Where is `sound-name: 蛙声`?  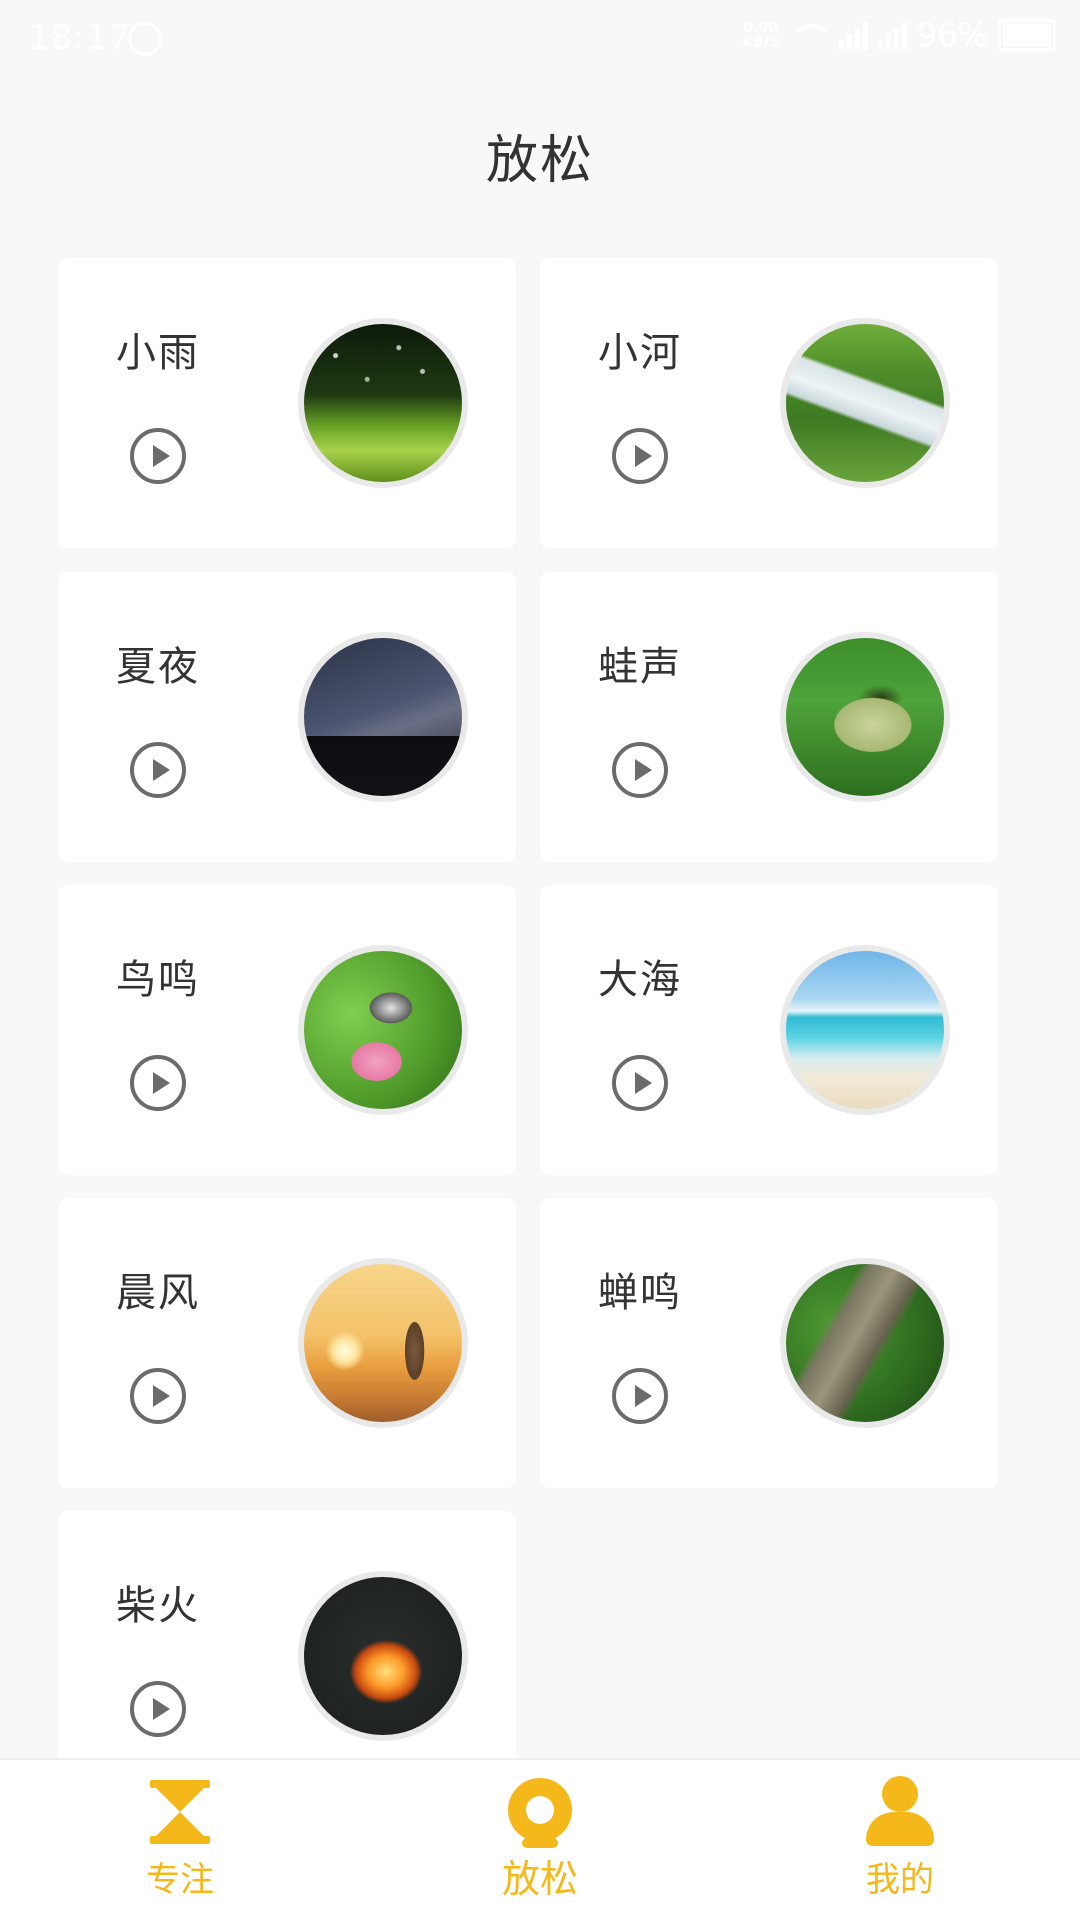
sound-name: 蛙声 is located at coordinates (640, 667).